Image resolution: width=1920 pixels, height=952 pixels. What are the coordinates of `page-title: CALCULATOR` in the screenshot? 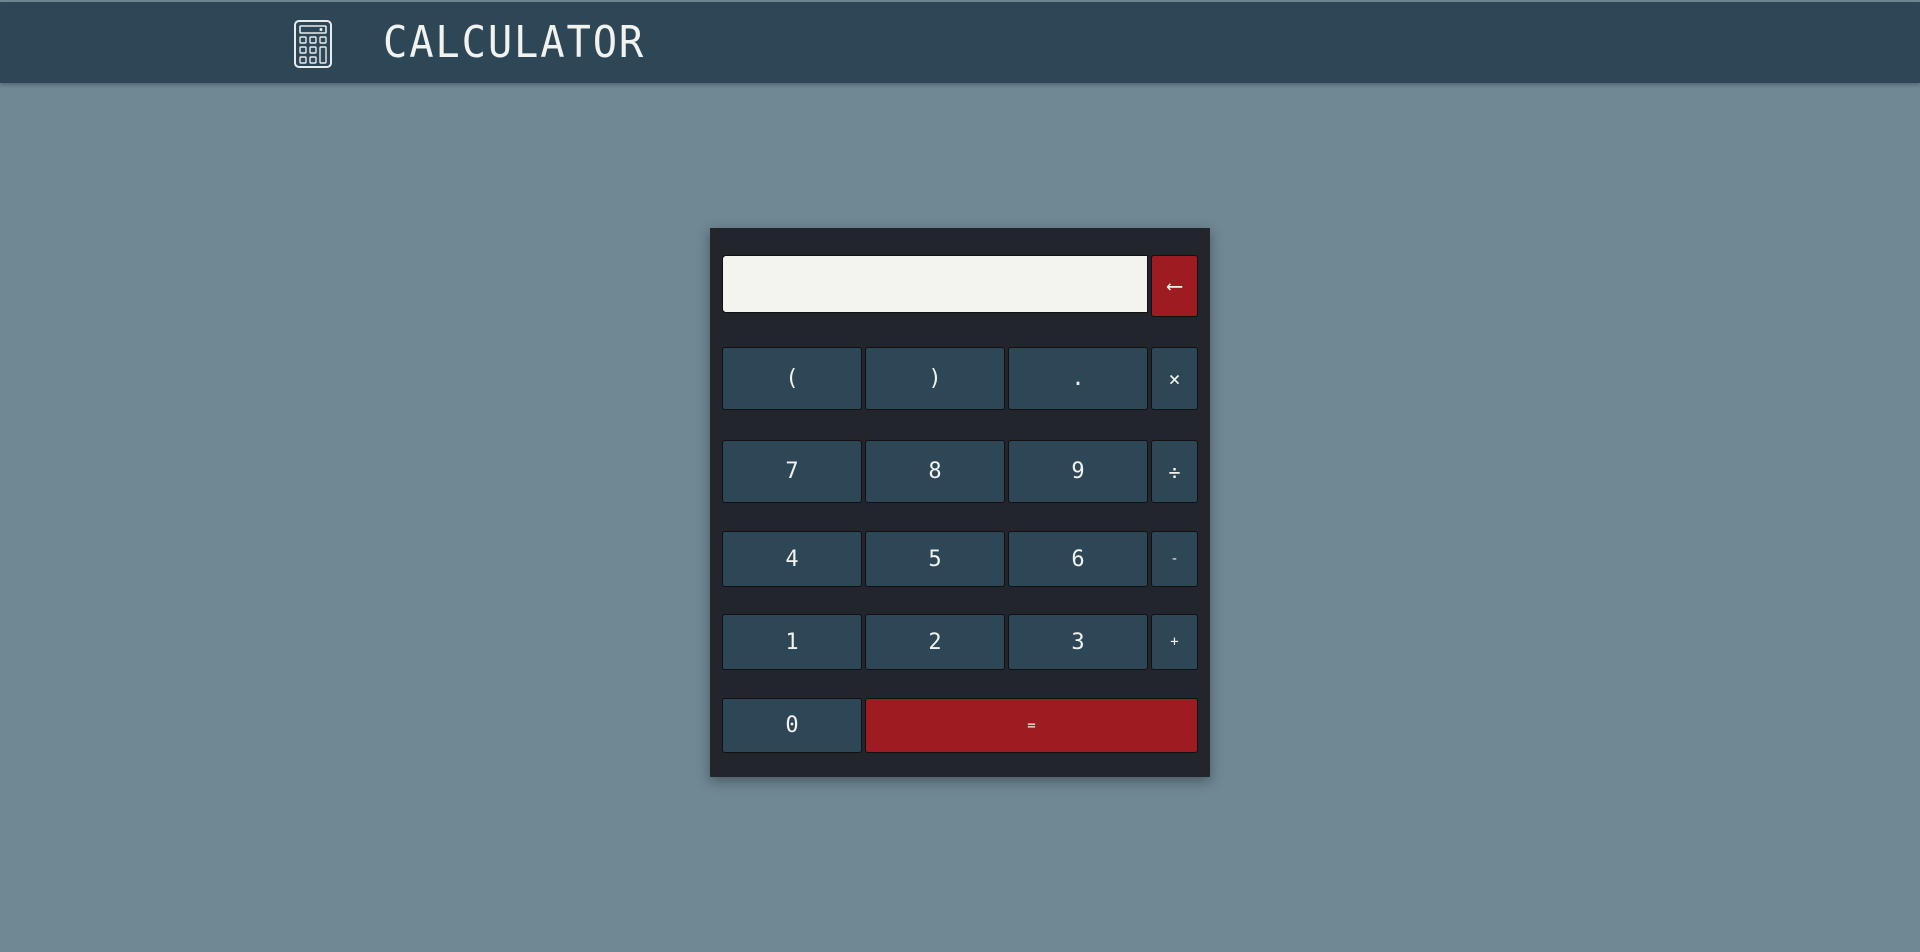 It's located at (514, 42).